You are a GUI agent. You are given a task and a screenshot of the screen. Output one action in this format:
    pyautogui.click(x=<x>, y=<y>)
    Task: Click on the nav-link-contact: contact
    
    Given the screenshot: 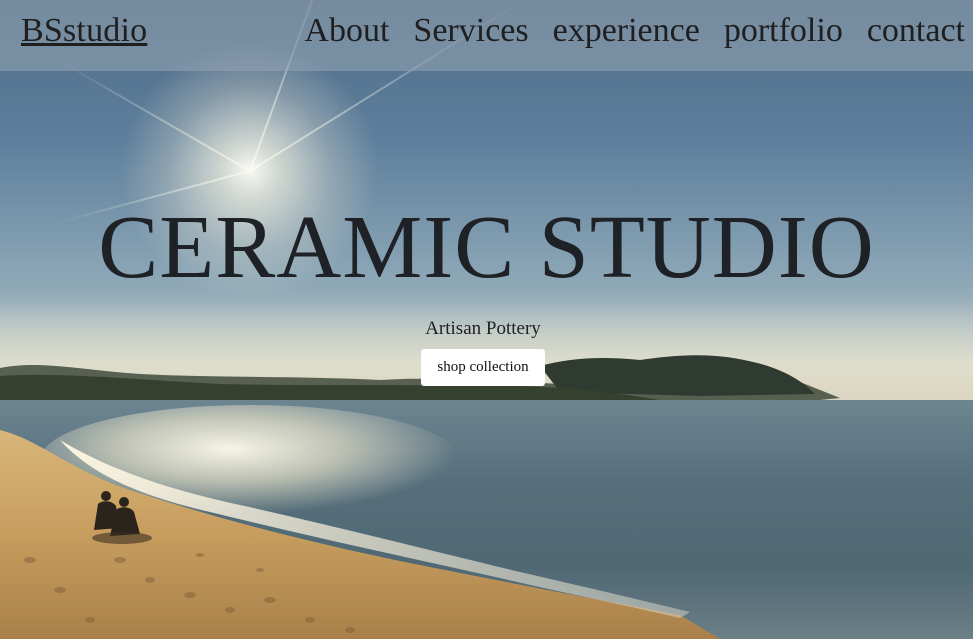 What is the action you would take?
    pyautogui.click(x=916, y=30)
    